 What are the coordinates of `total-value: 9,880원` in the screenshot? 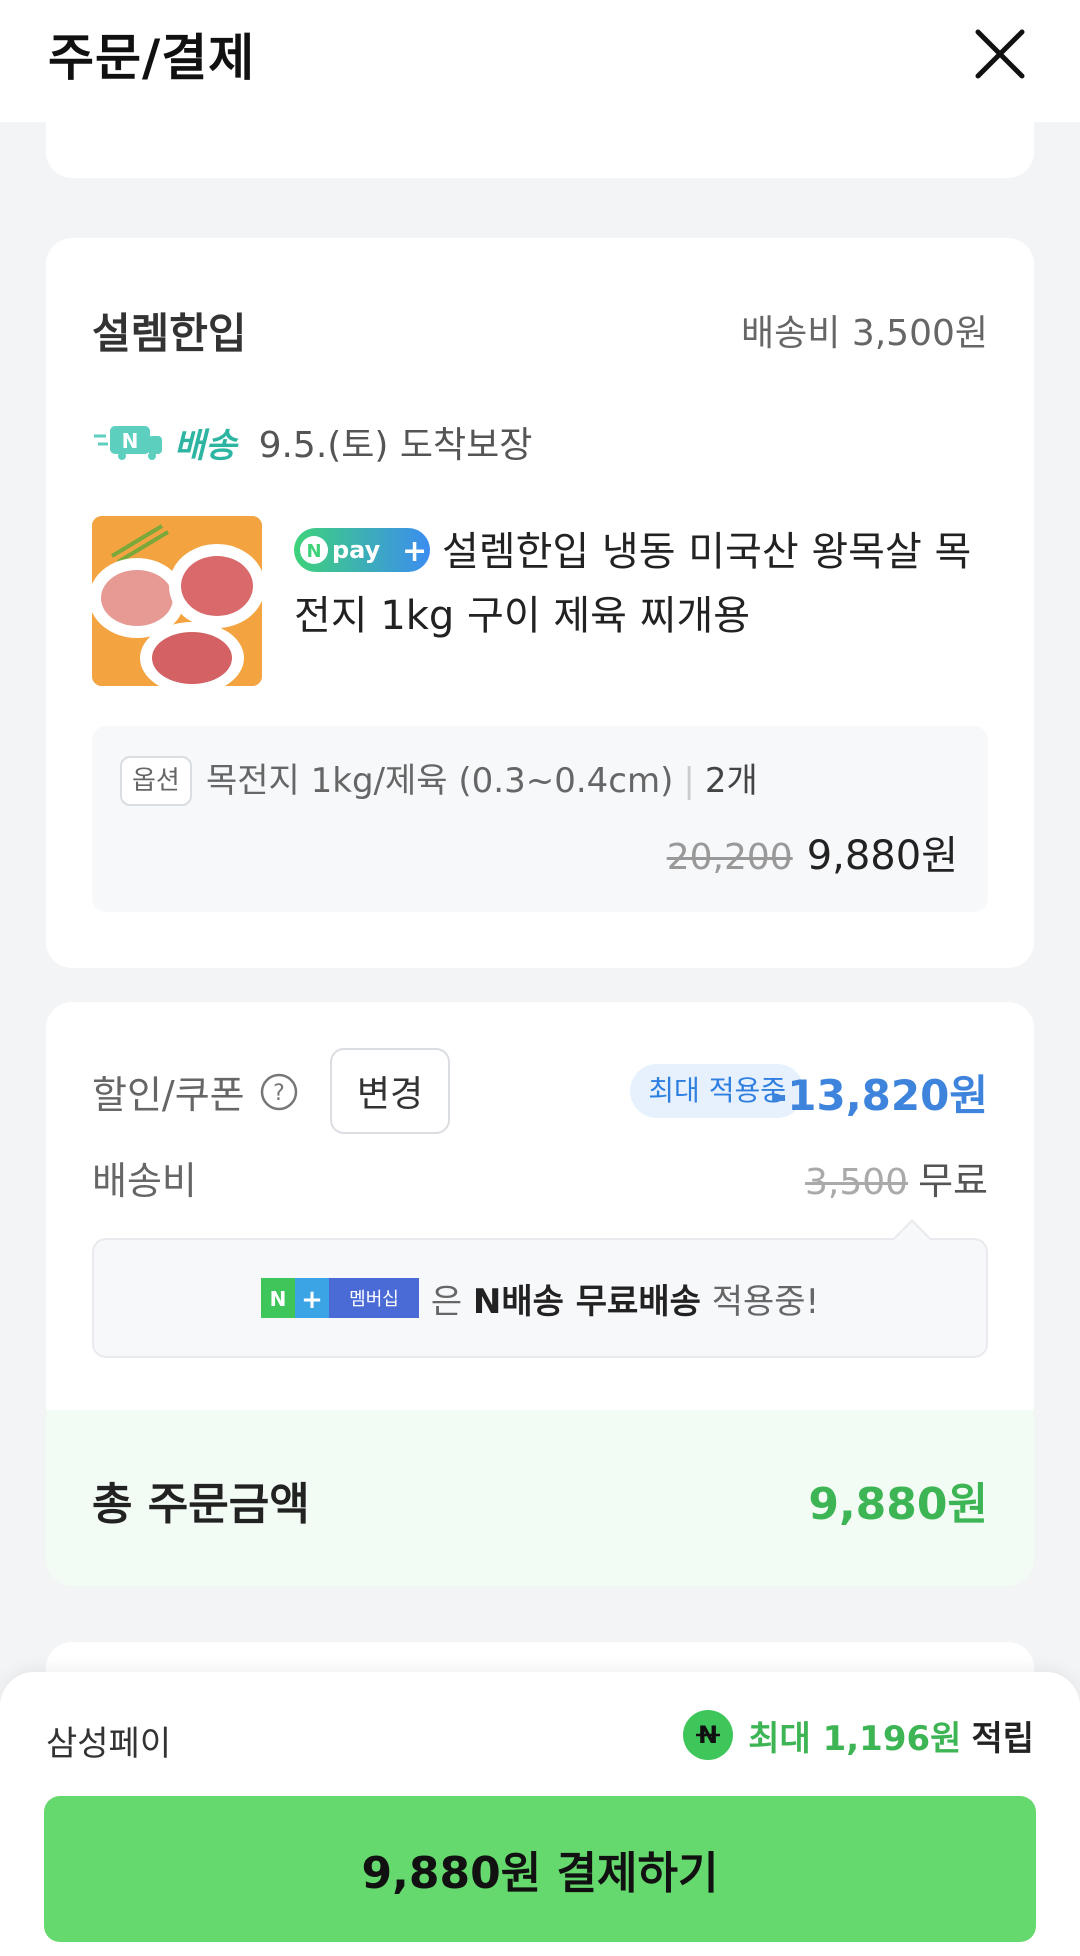 It's located at (898, 1504).